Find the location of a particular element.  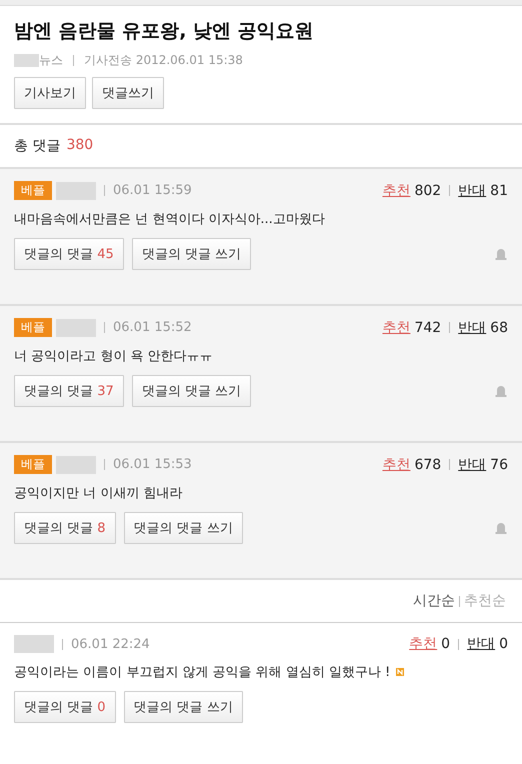

article-button: 댓글쓰기 is located at coordinates (128, 93).